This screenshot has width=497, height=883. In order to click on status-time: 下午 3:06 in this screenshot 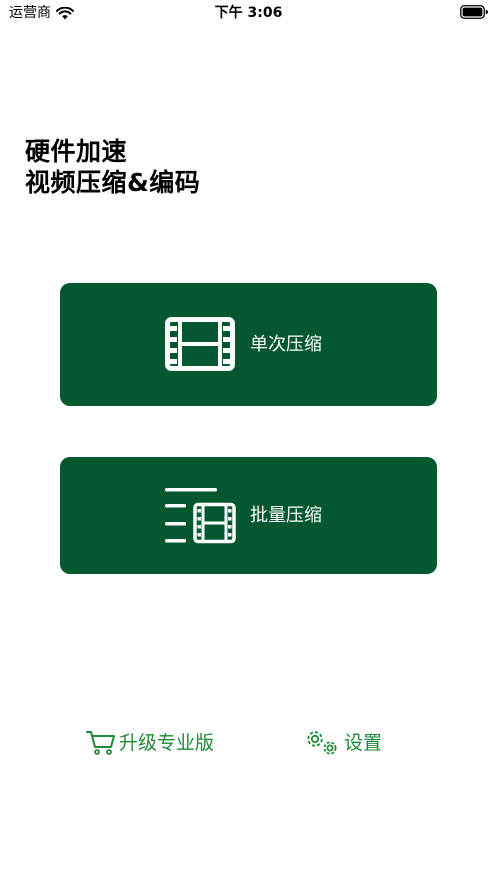, I will do `click(248, 13)`.